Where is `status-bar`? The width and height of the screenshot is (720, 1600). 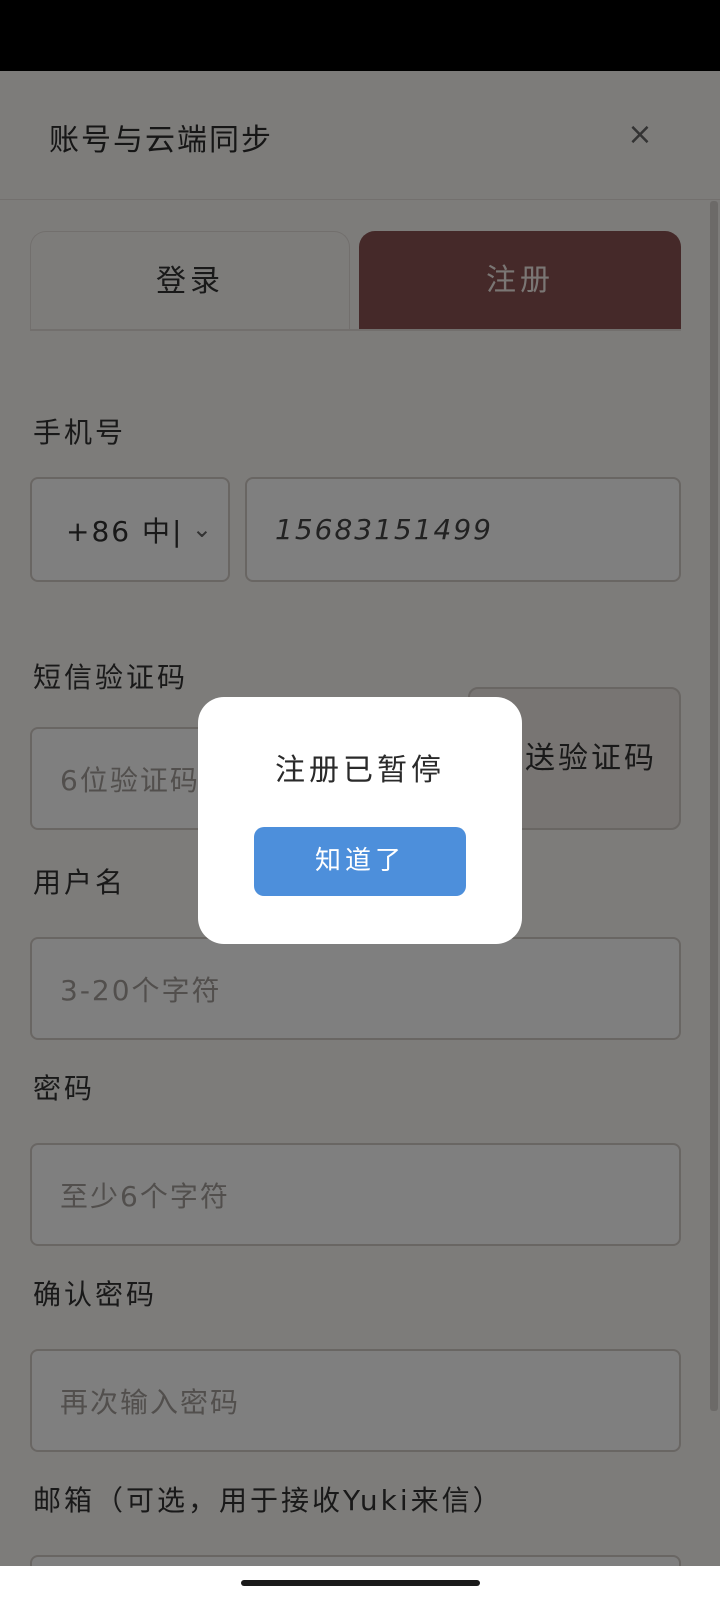 status-bar is located at coordinates (360, 35).